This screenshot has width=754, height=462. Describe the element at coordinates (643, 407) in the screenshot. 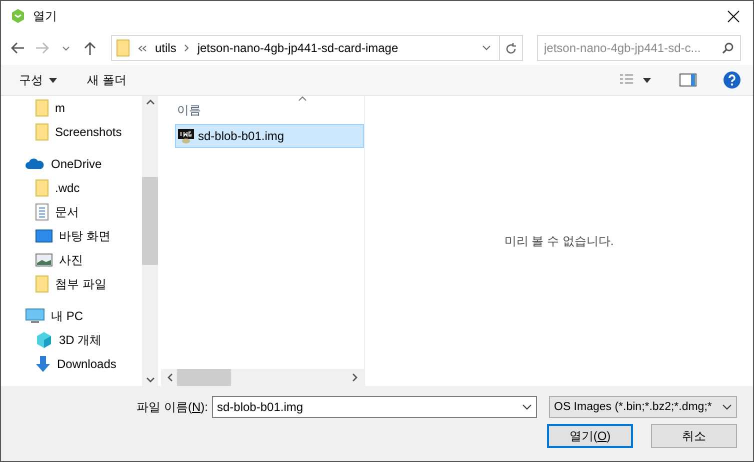

I see `file-type-dropdown: OS Images (*.bin;*.bz2;*.dmg;*` at that location.